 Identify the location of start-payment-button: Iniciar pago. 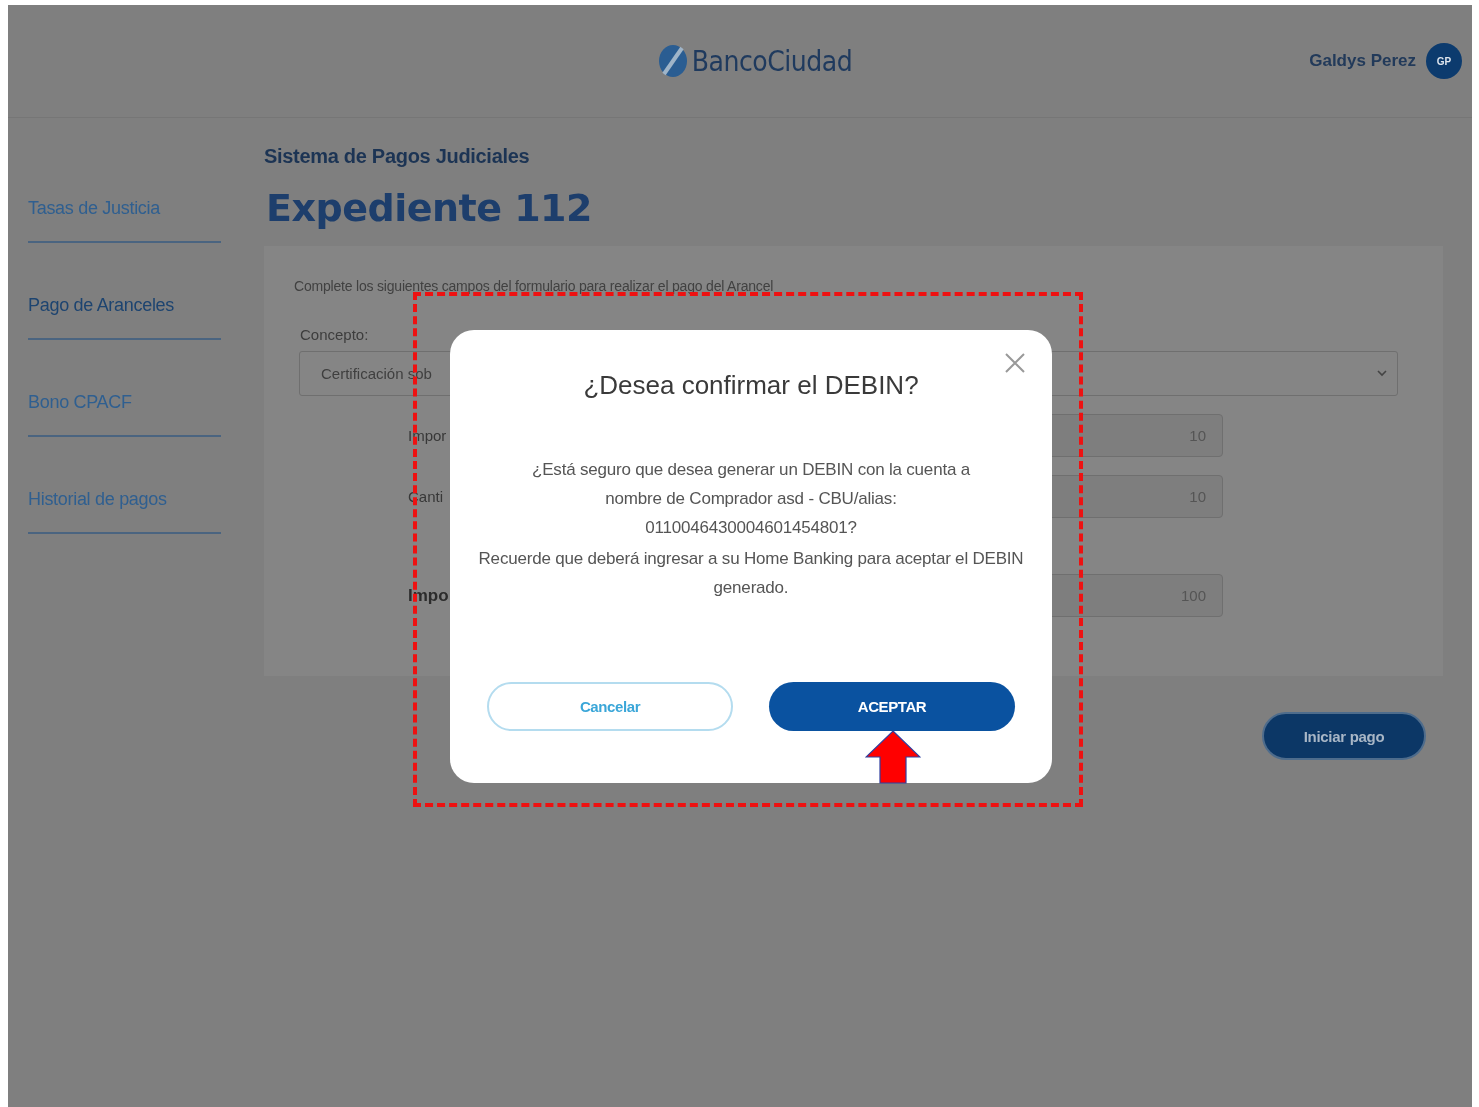
(1344, 736).